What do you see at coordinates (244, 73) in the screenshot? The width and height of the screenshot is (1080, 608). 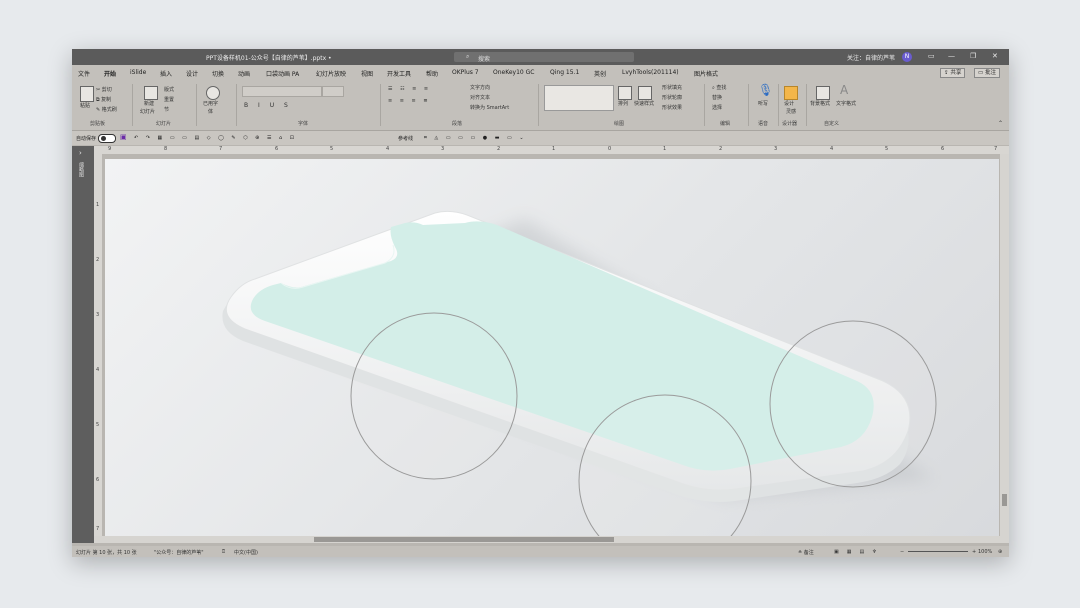 I see `tab-animations: 动画` at bounding box center [244, 73].